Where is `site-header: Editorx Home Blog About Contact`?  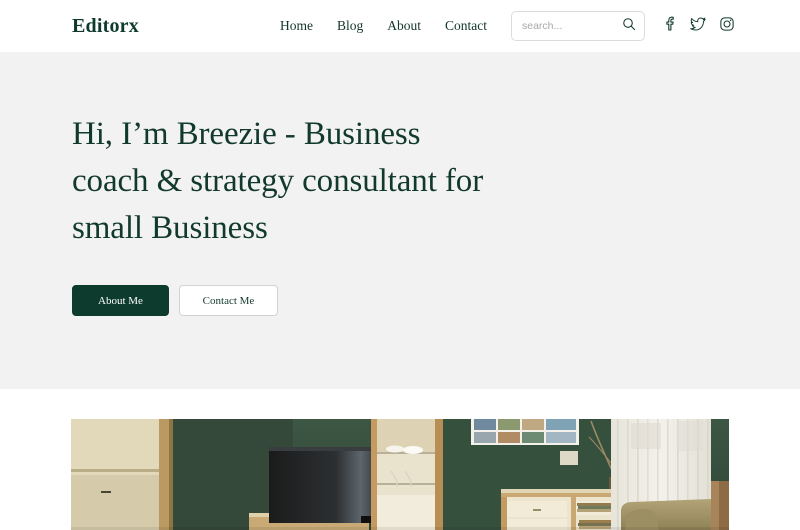 site-header: Editorx Home Blog About Contact is located at coordinates (400, 26).